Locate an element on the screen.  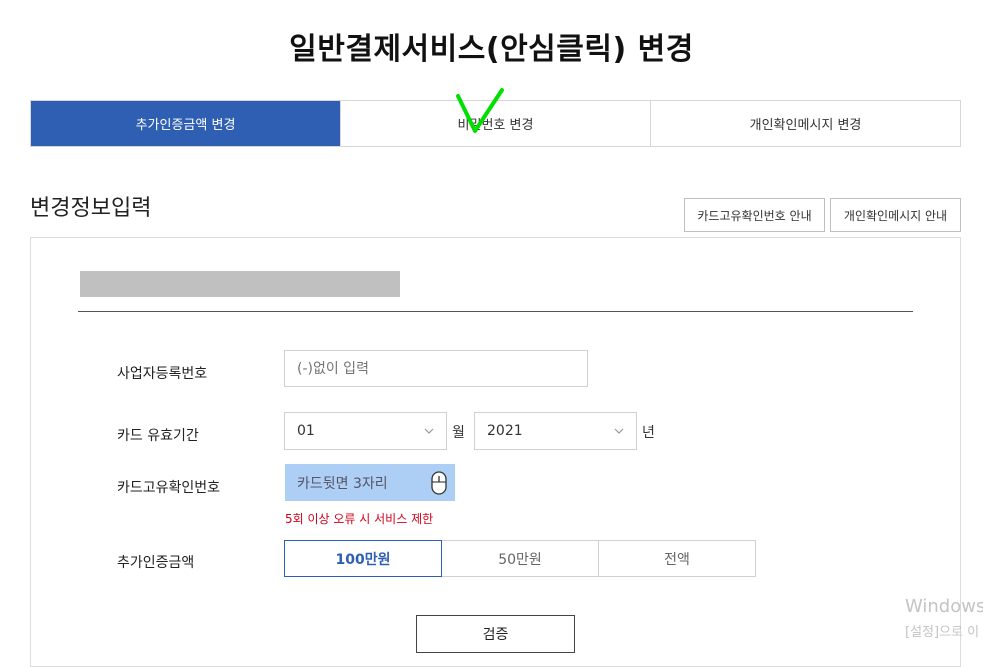
business-number-input is located at coordinates (436, 368).